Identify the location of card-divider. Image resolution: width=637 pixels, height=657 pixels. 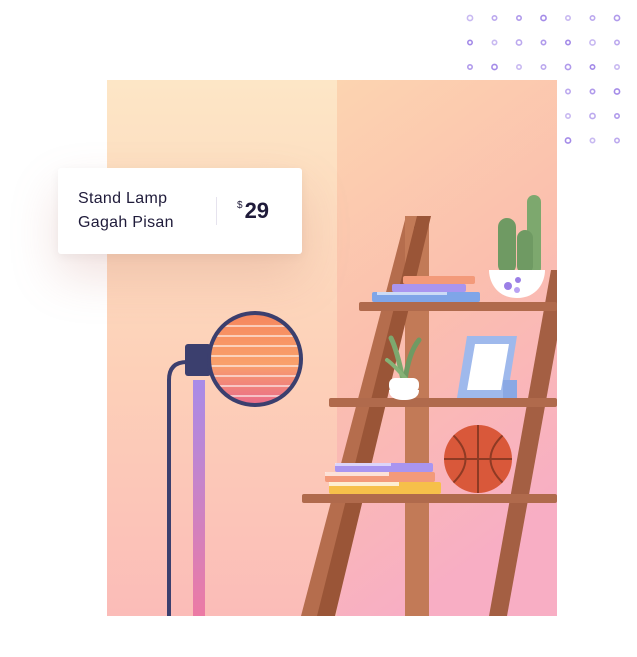
(216, 211).